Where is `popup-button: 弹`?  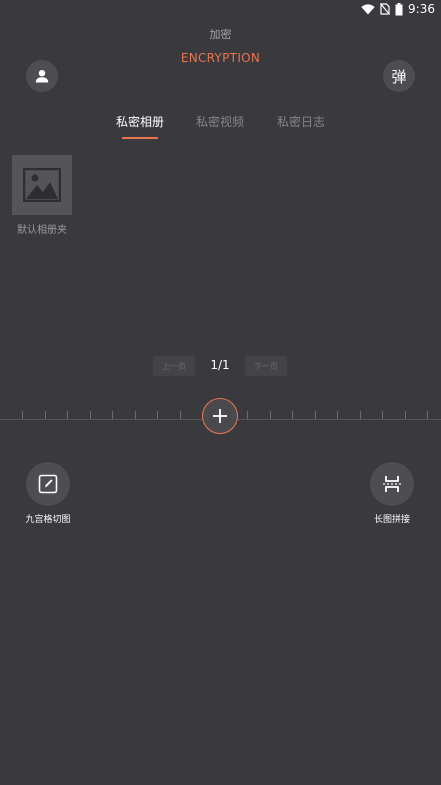 popup-button: 弹 is located at coordinates (399, 76).